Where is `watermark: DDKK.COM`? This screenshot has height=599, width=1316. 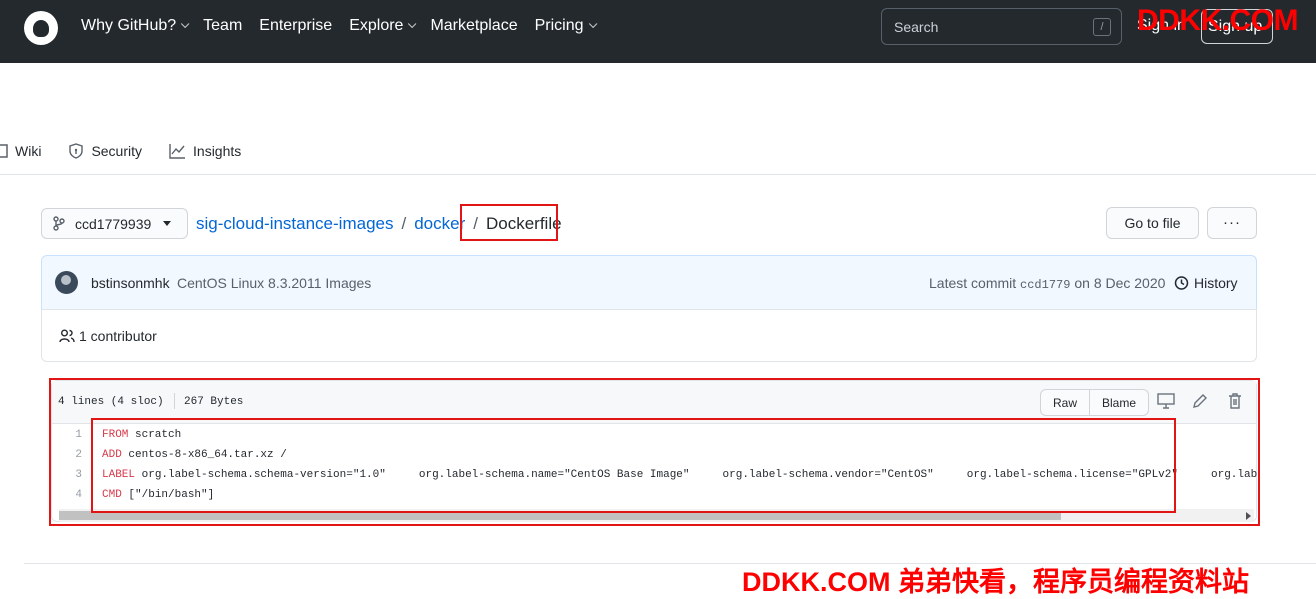
watermark: DDKK.COM is located at coordinates (1218, 20).